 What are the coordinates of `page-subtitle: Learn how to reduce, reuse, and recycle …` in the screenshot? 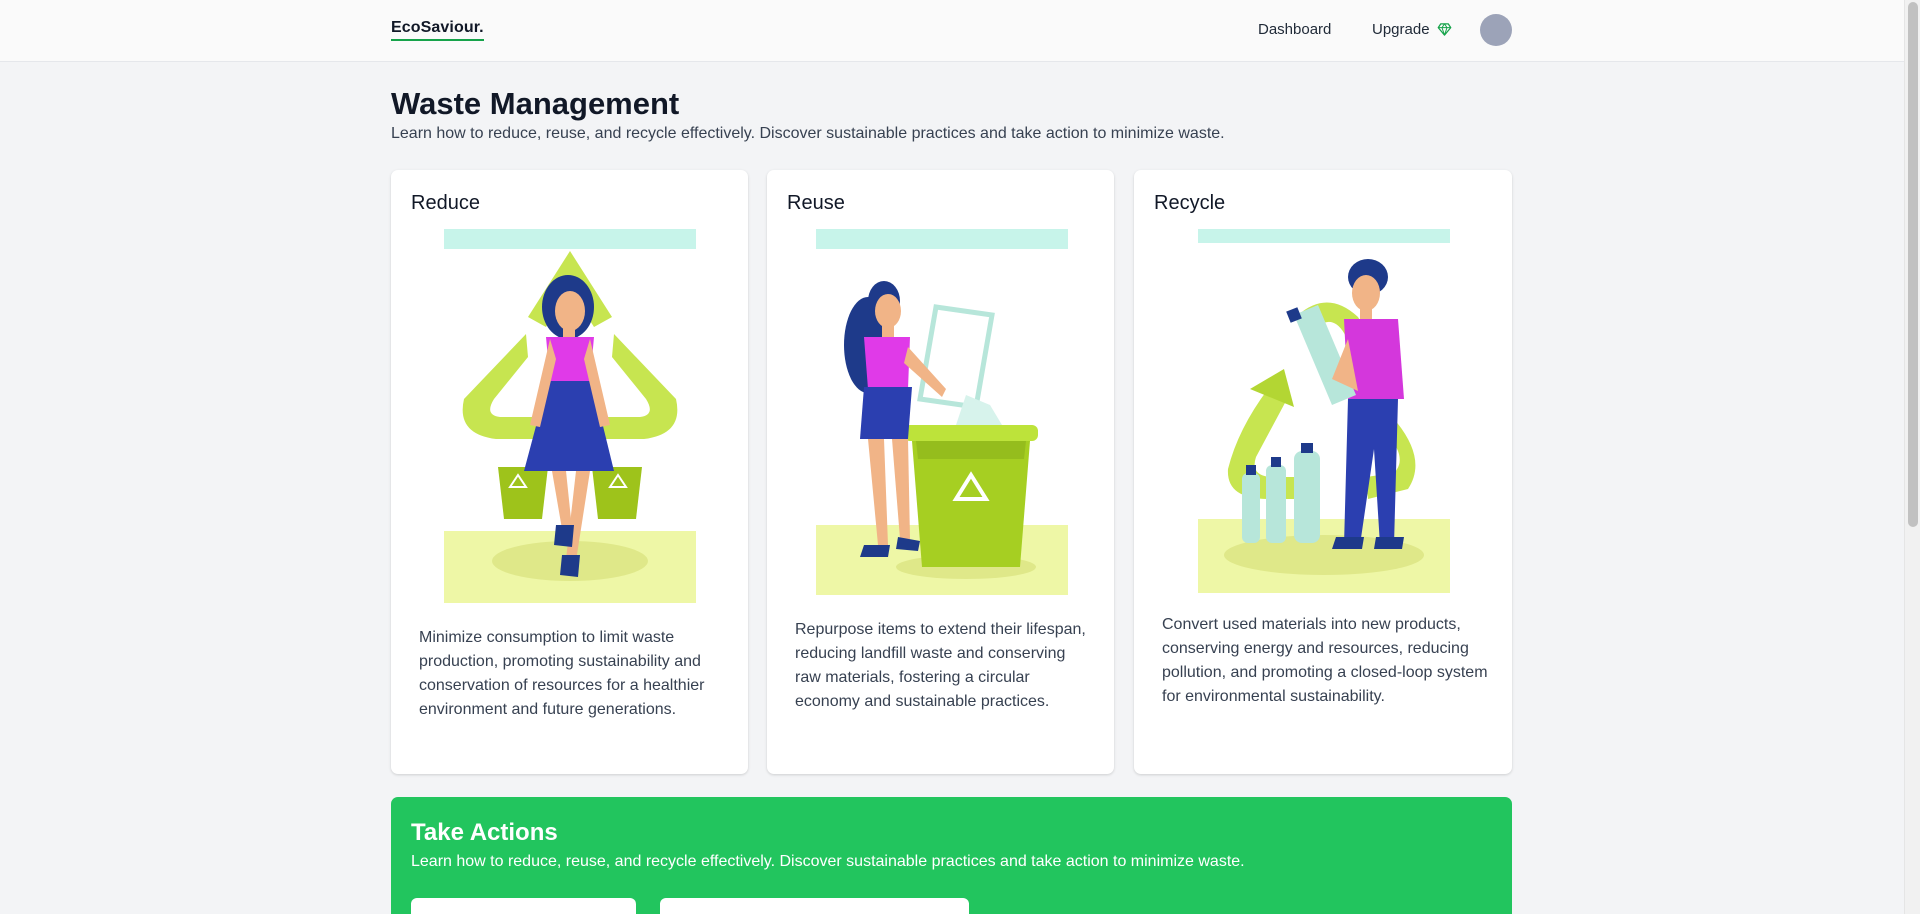 It's located at (808, 133).